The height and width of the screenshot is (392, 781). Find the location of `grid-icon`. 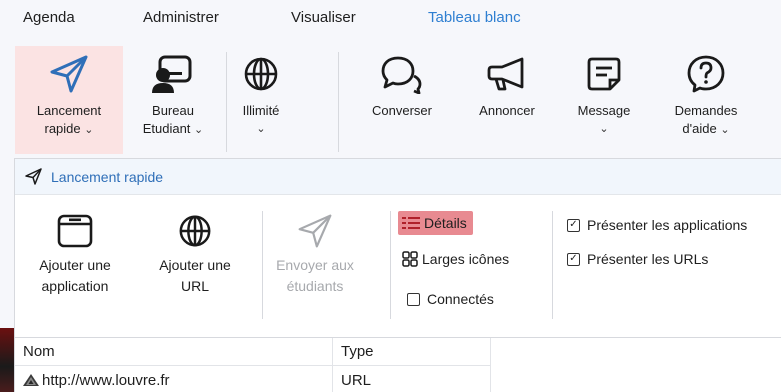

grid-icon is located at coordinates (410, 259).